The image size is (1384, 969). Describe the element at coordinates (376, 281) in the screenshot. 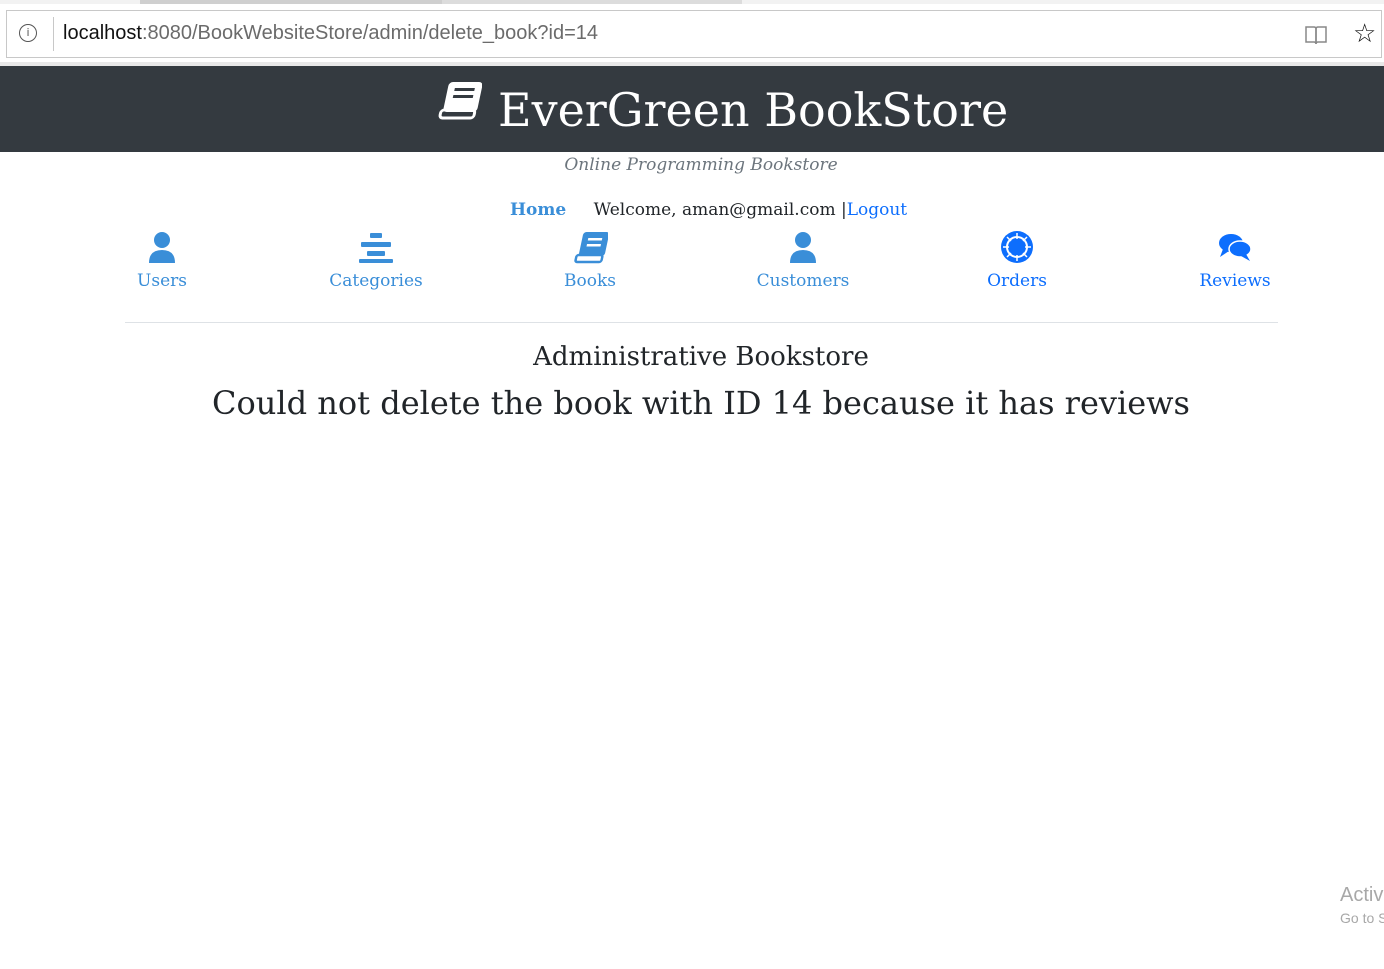

I see `menu-label: Categories` at that location.